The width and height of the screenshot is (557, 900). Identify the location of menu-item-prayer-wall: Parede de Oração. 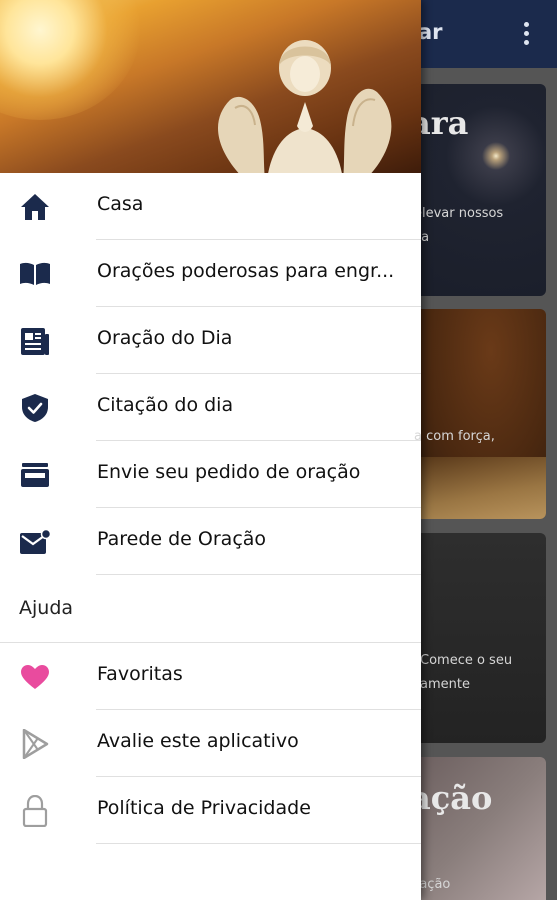
(210, 541).